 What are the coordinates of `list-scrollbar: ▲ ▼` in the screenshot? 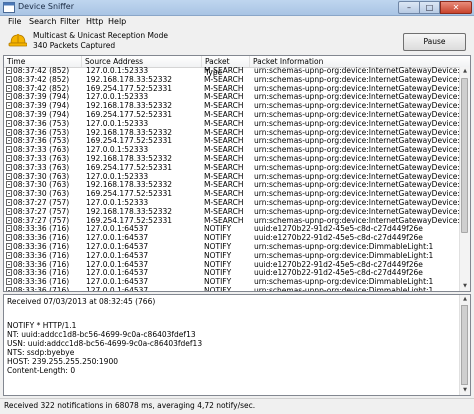 It's located at (464, 179).